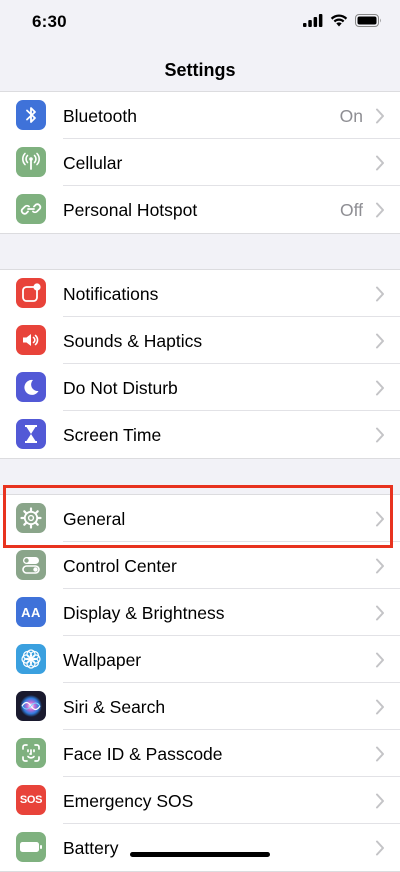  I want to click on siri-icon, so click(31, 706).